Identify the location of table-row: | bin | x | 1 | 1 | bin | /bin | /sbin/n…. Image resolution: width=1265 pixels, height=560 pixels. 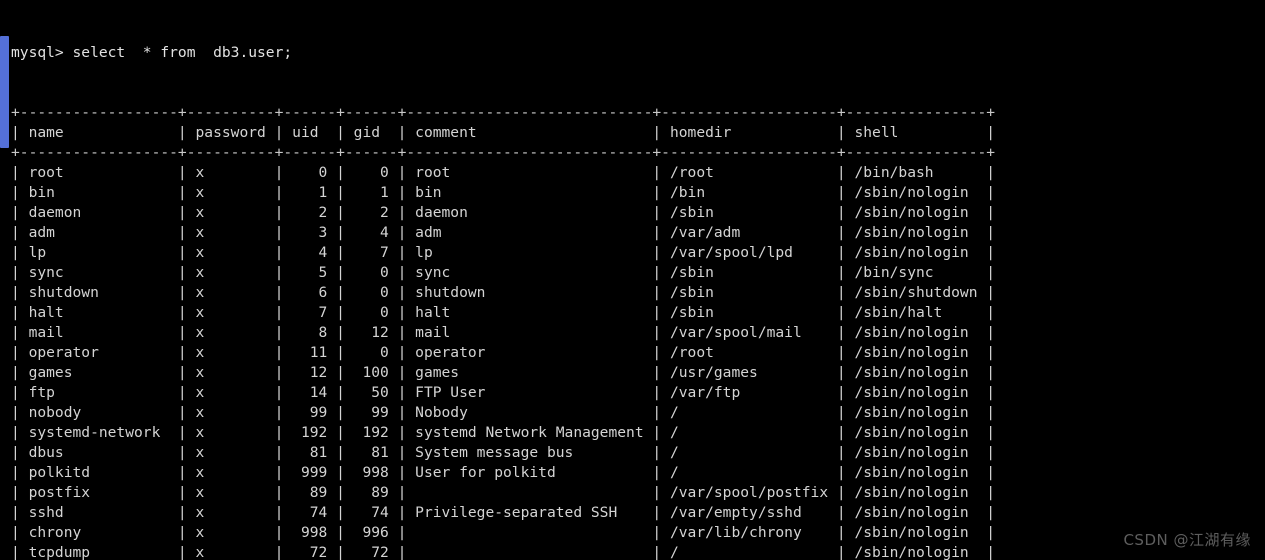
(503, 192).